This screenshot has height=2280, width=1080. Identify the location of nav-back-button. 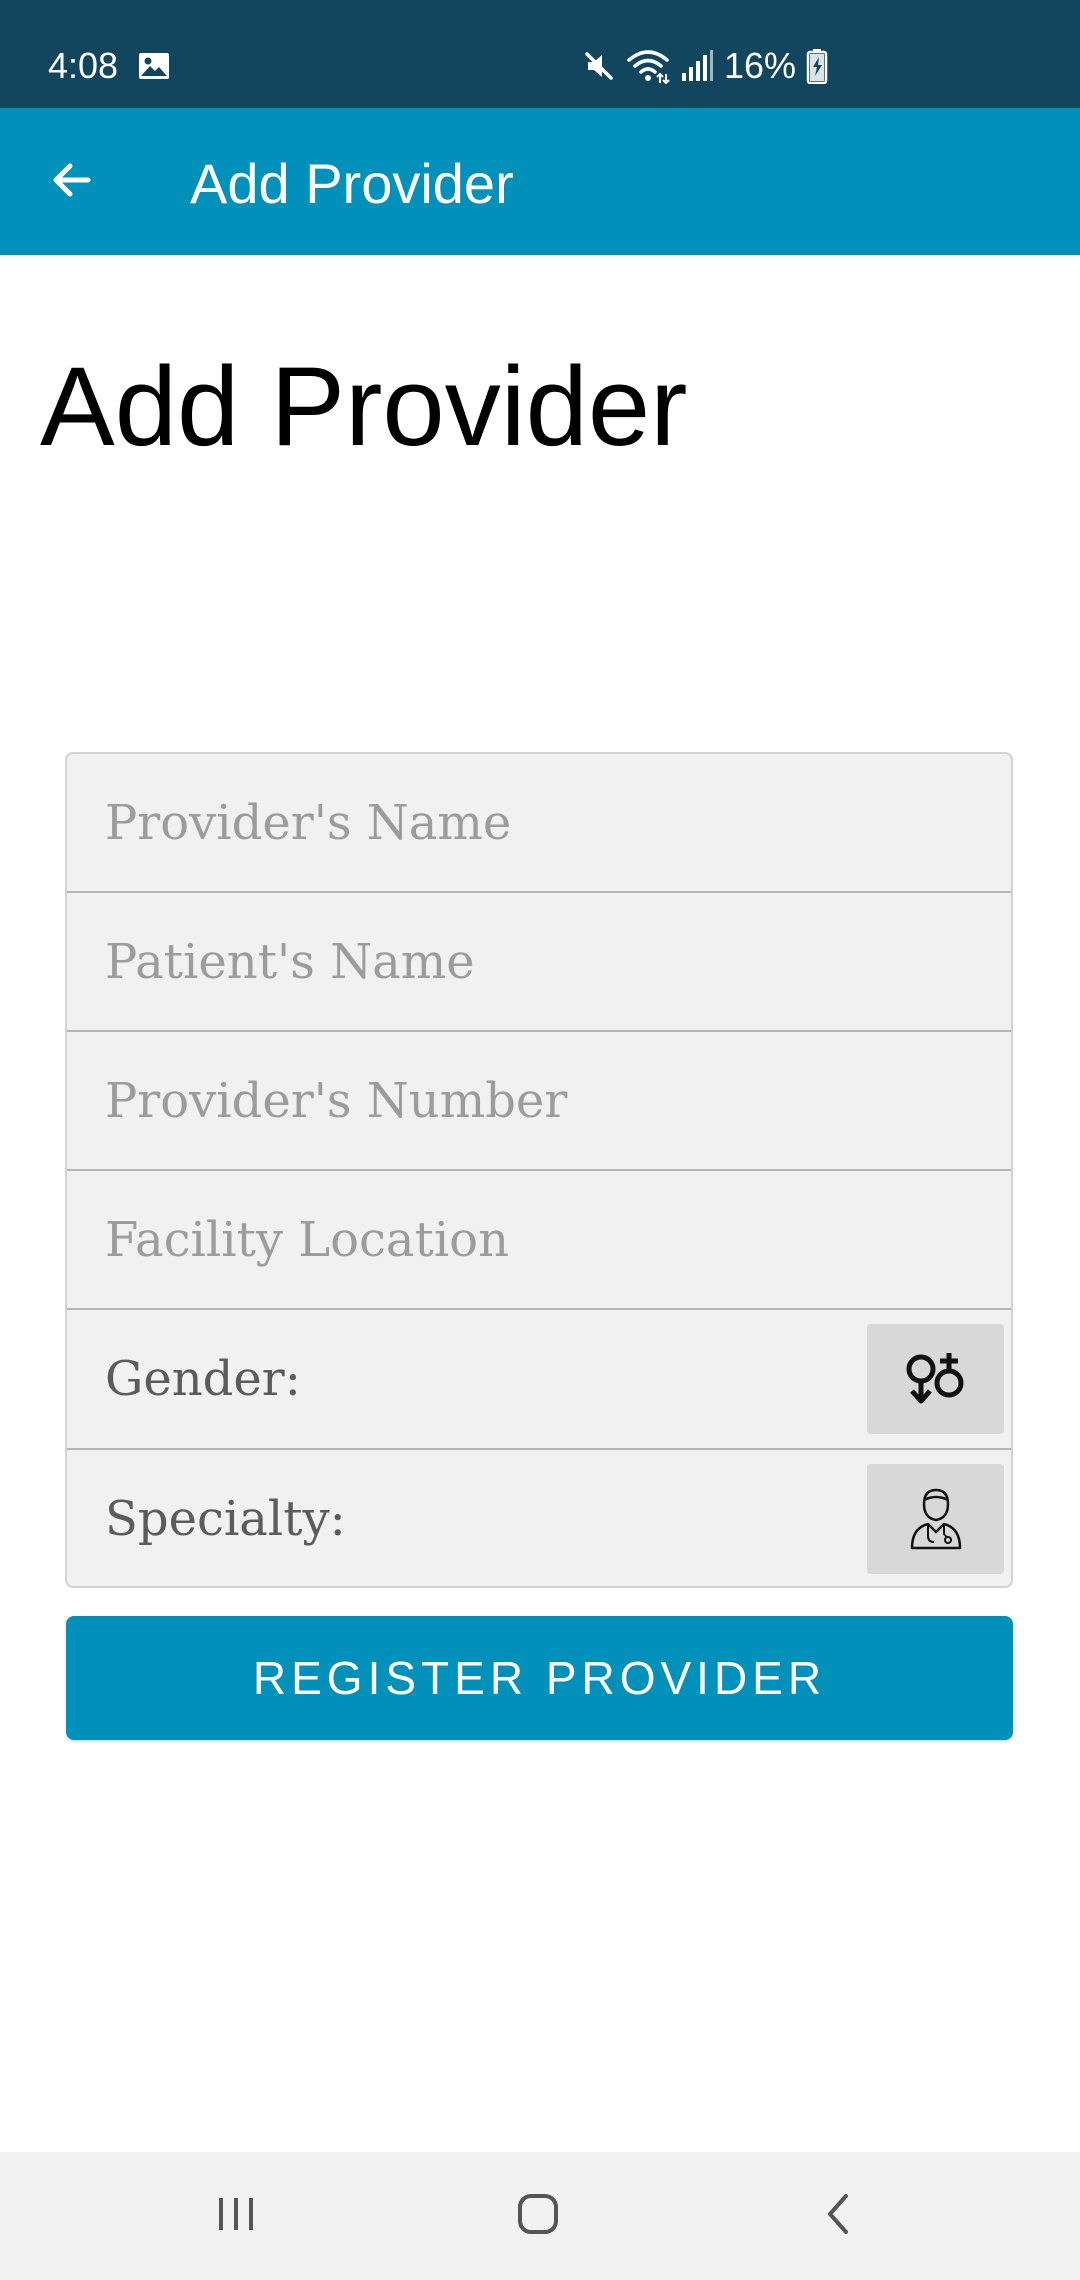
(840, 2216).